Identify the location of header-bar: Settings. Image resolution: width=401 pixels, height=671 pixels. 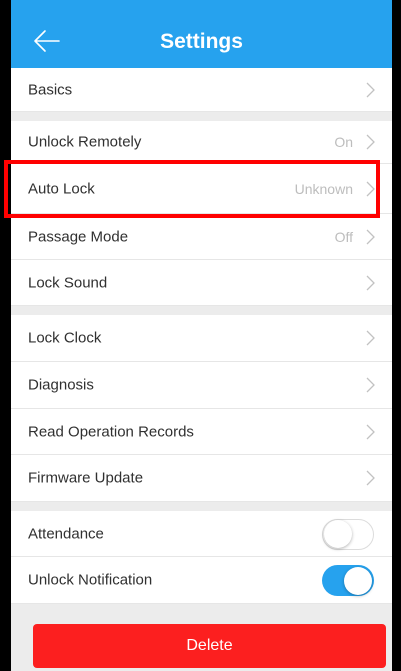
(201, 34).